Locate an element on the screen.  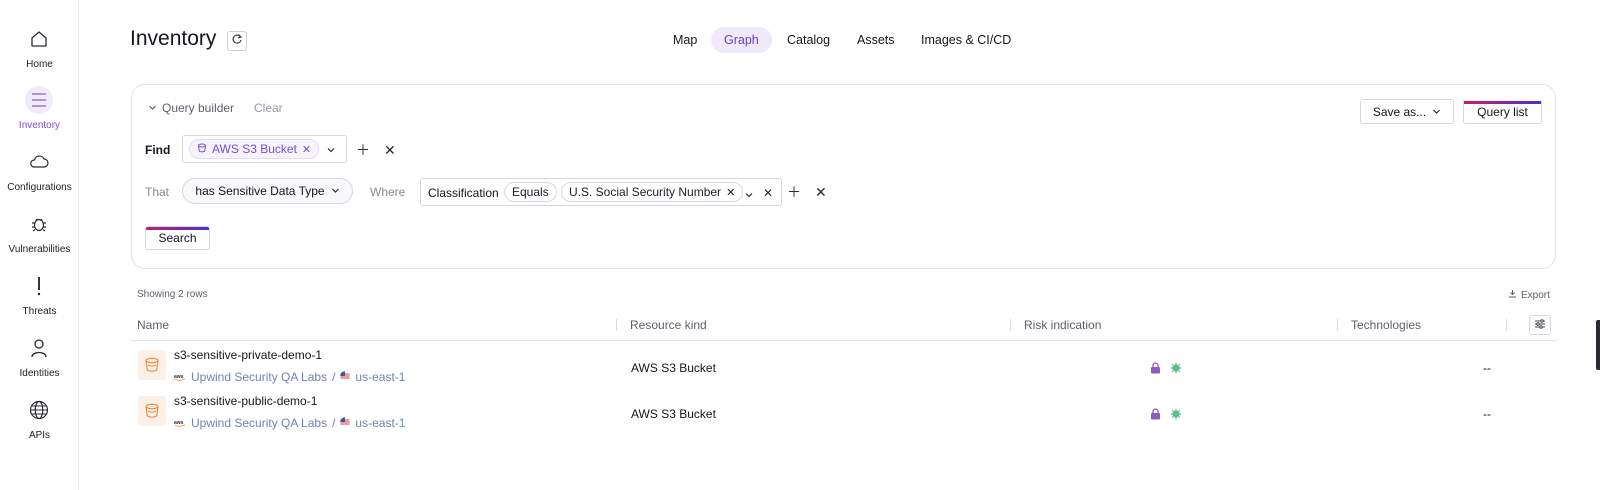
sidebar-item-label: Identities is located at coordinates (39, 373).